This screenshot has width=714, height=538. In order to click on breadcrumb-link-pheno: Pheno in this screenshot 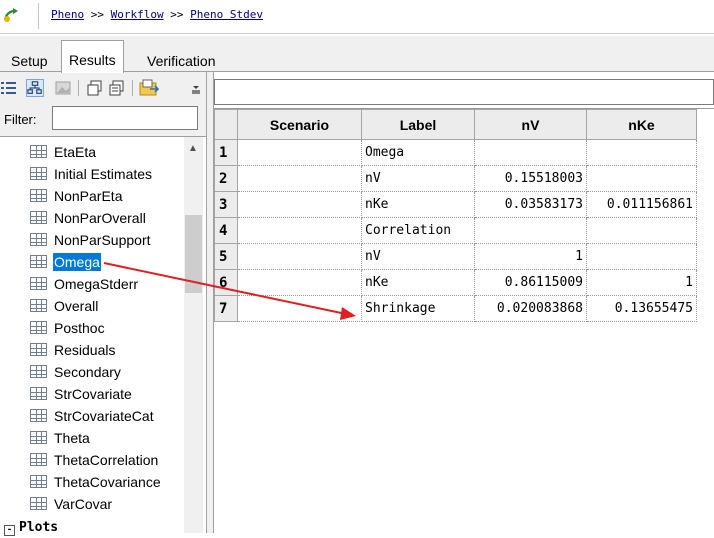, I will do `click(67, 14)`.